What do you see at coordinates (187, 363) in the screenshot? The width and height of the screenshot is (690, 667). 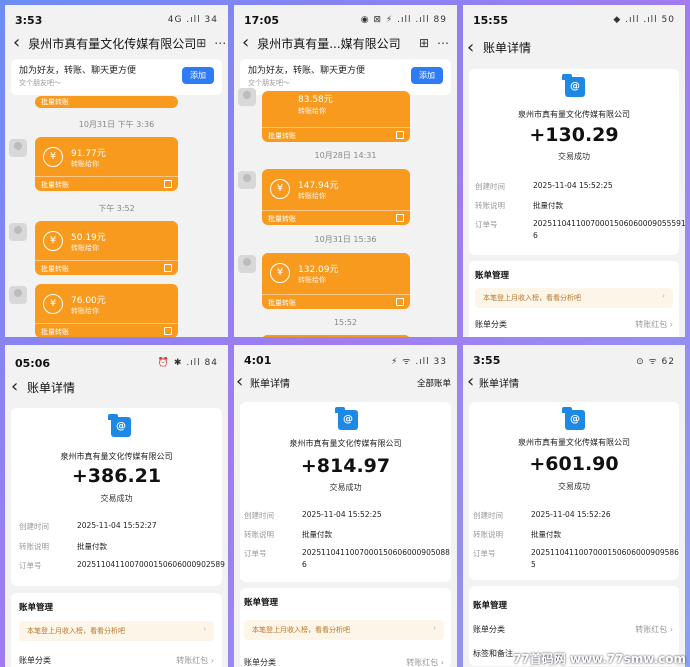 I see `status-icons: ⏰ ✱ .ıll 84` at bounding box center [187, 363].